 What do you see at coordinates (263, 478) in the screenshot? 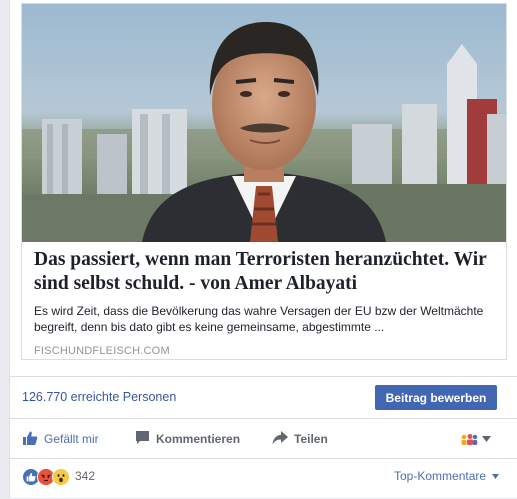
I see `reactions-row: 342 Top-Kommentare` at bounding box center [263, 478].